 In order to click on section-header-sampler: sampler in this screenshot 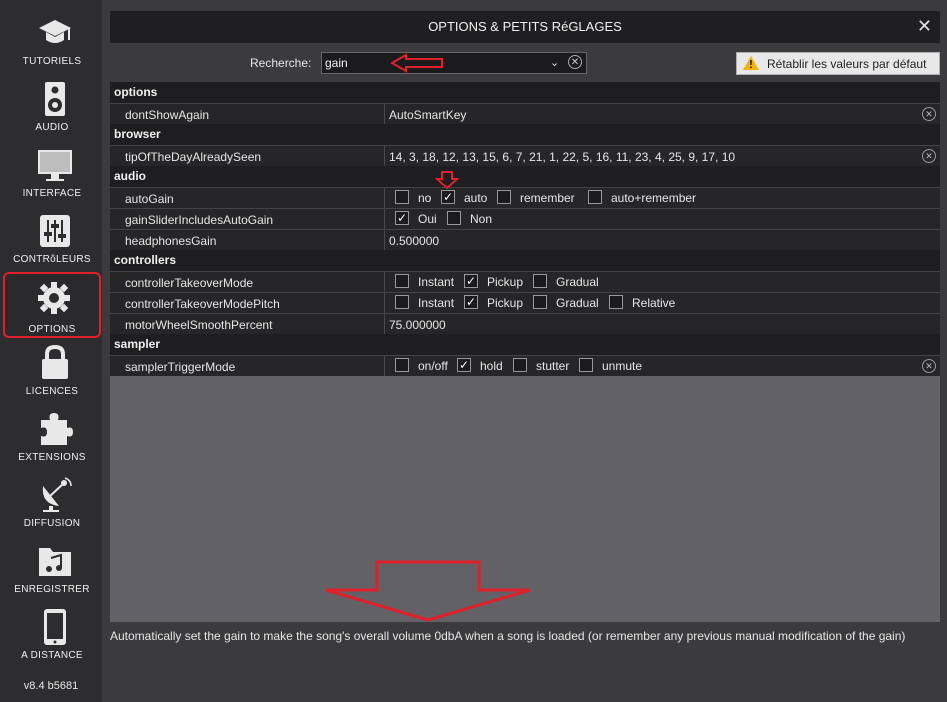, I will do `click(525, 344)`.